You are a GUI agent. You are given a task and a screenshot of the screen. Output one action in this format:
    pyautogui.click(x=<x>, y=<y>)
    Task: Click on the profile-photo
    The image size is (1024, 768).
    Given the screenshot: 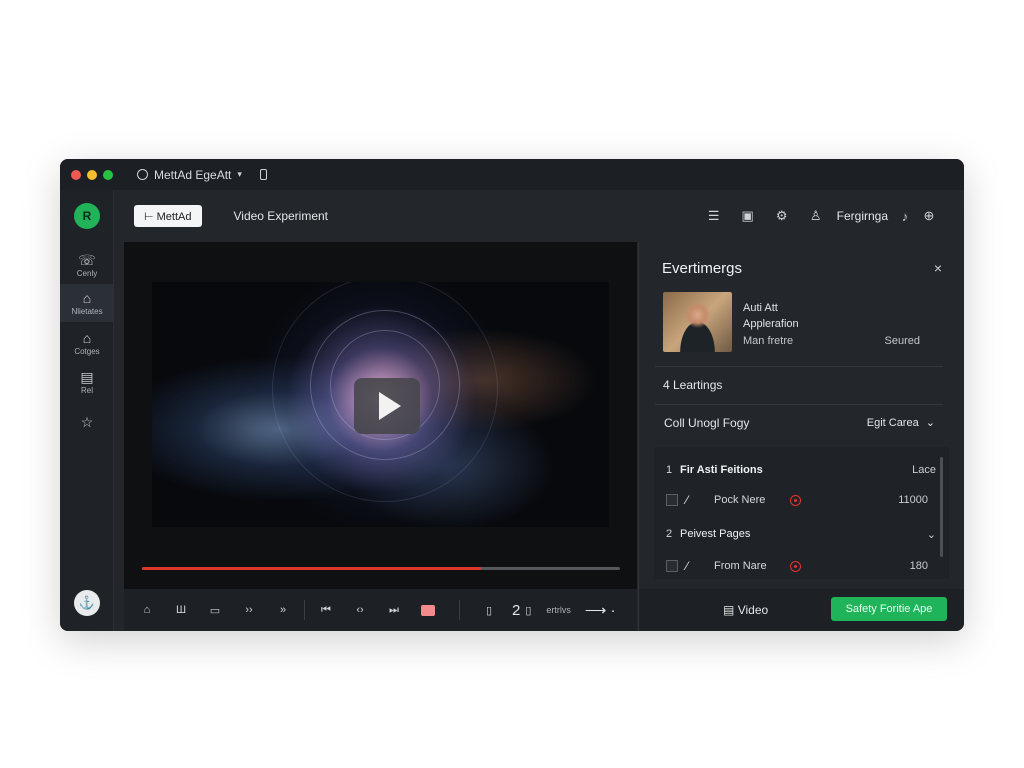 What is the action you would take?
    pyautogui.click(x=697, y=322)
    